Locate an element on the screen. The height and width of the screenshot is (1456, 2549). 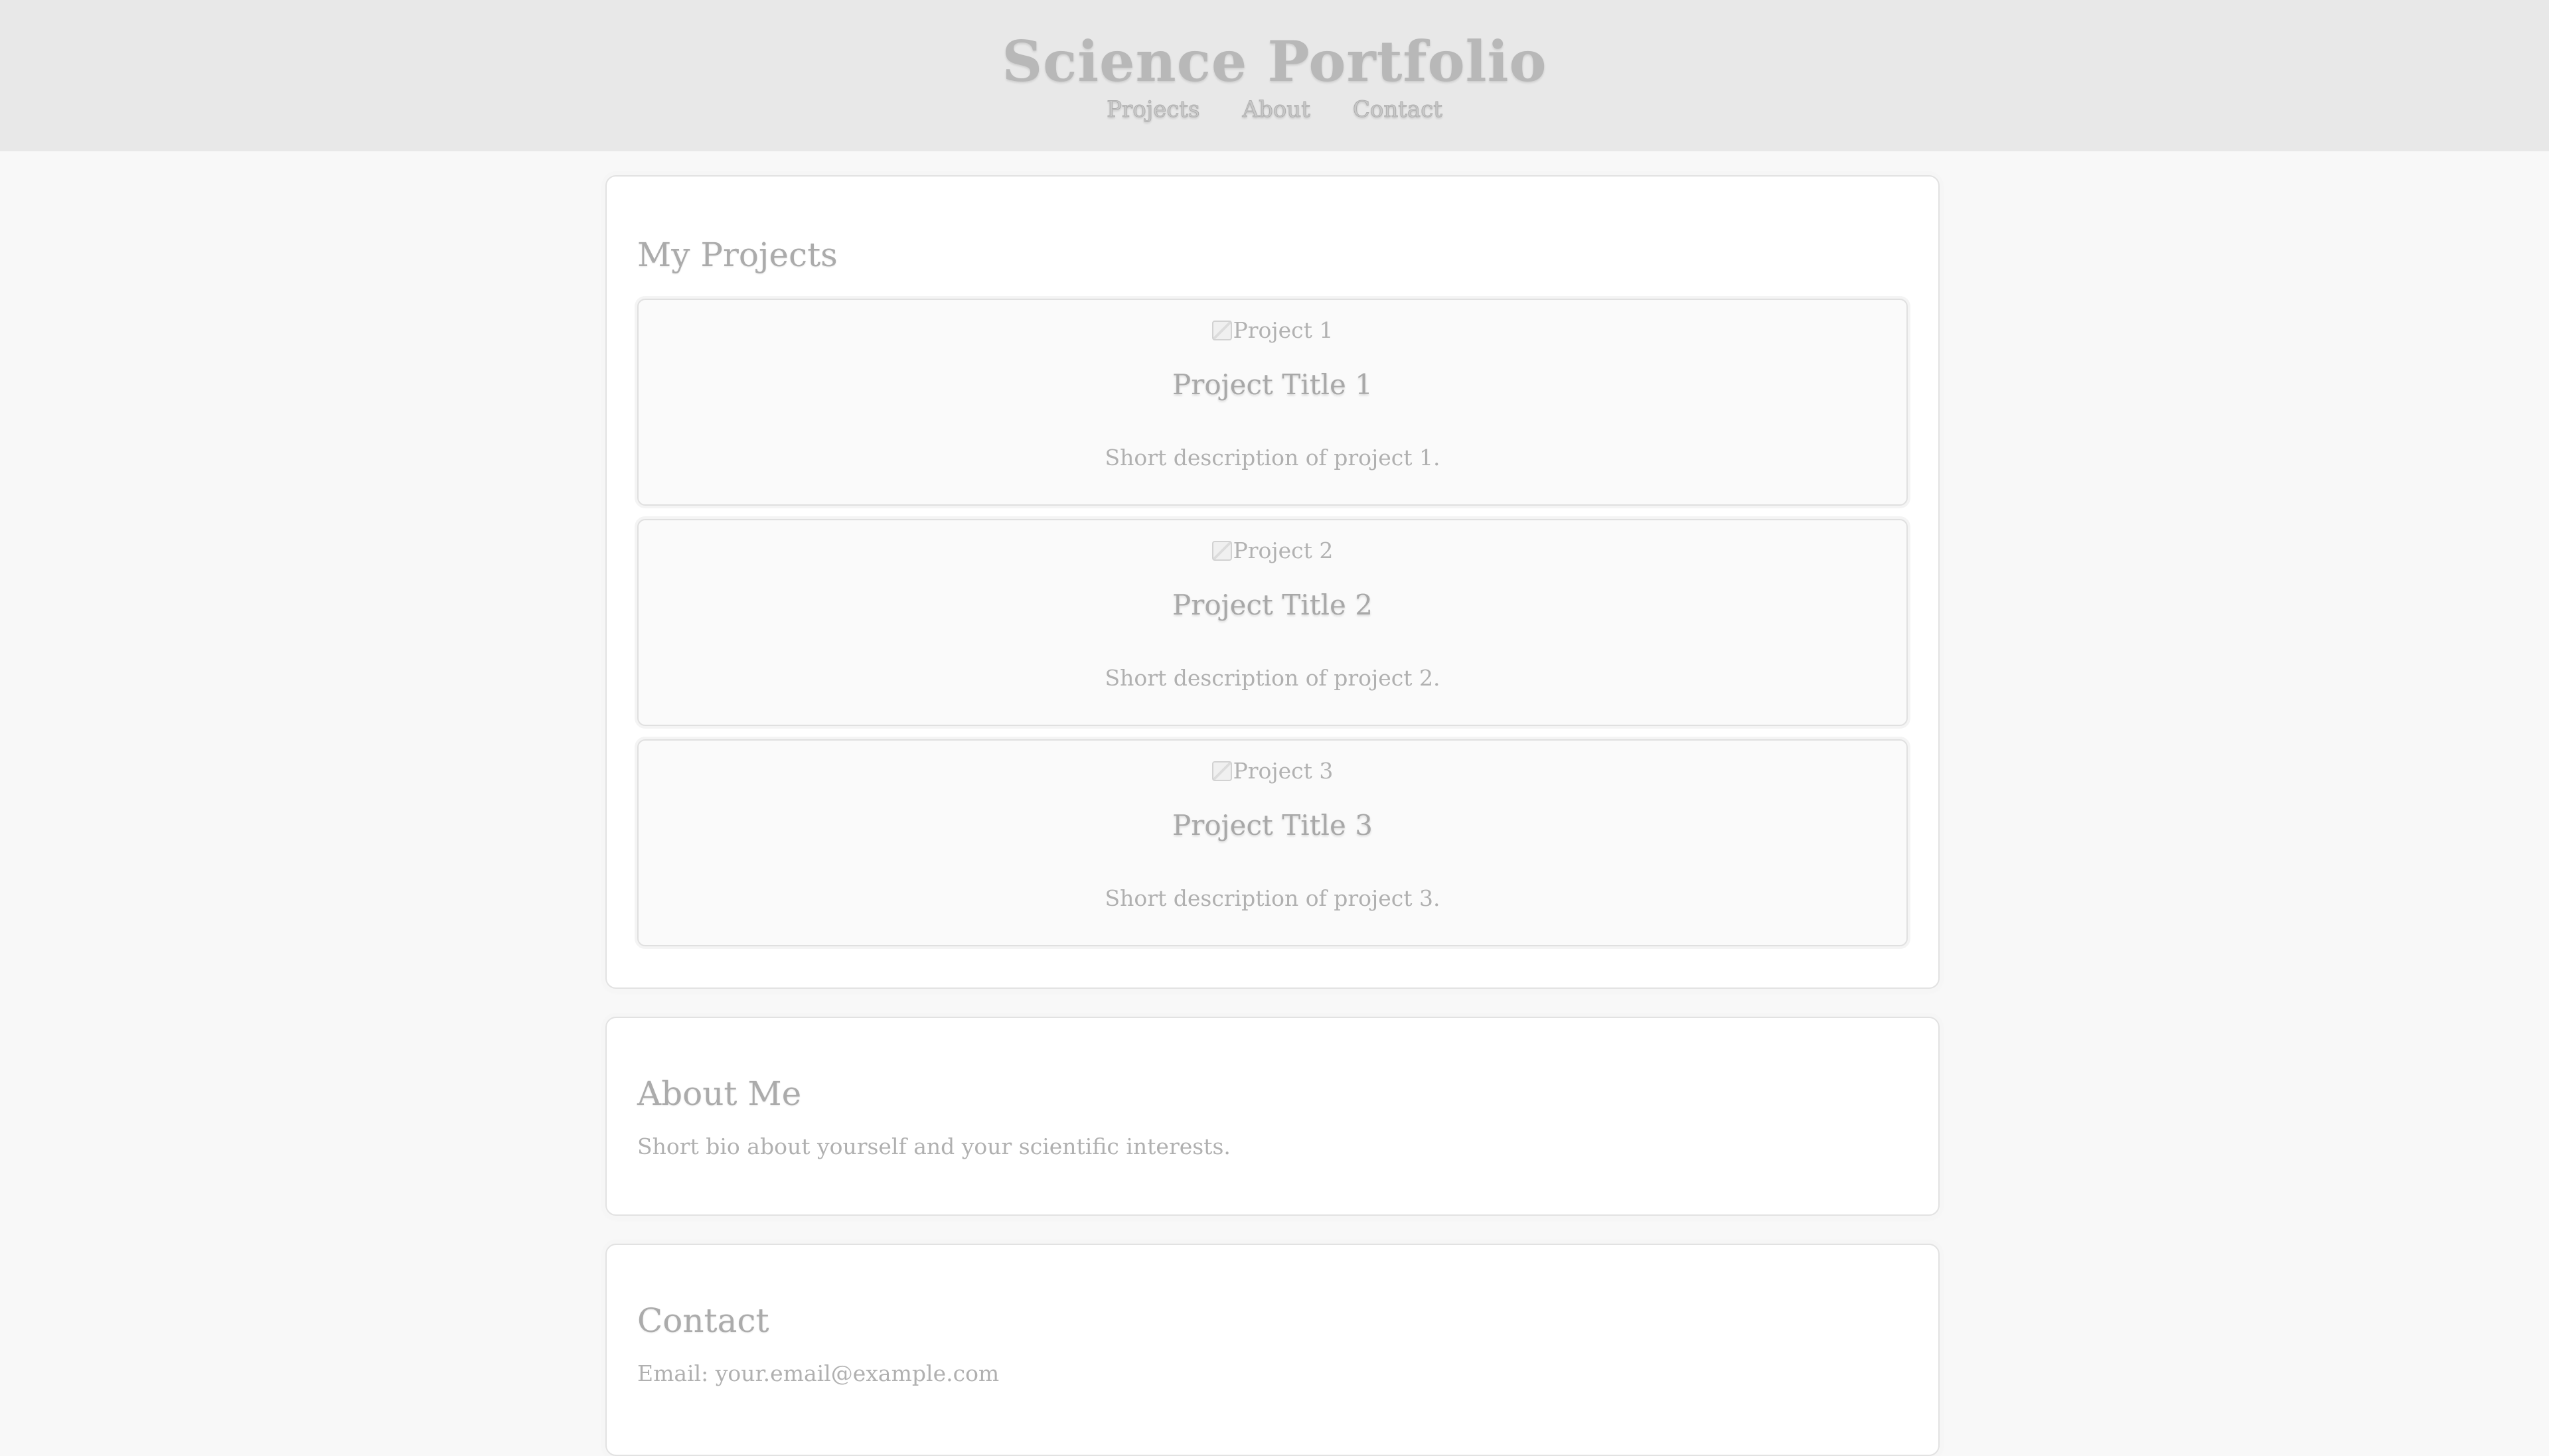
project-description: Short description of project 3. is located at coordinates (1272, 898).